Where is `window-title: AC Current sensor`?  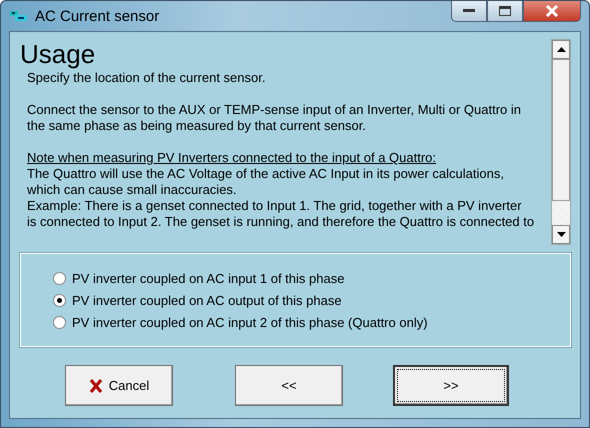 window-title: AC Current sensor is located at coordinates (97, 16).